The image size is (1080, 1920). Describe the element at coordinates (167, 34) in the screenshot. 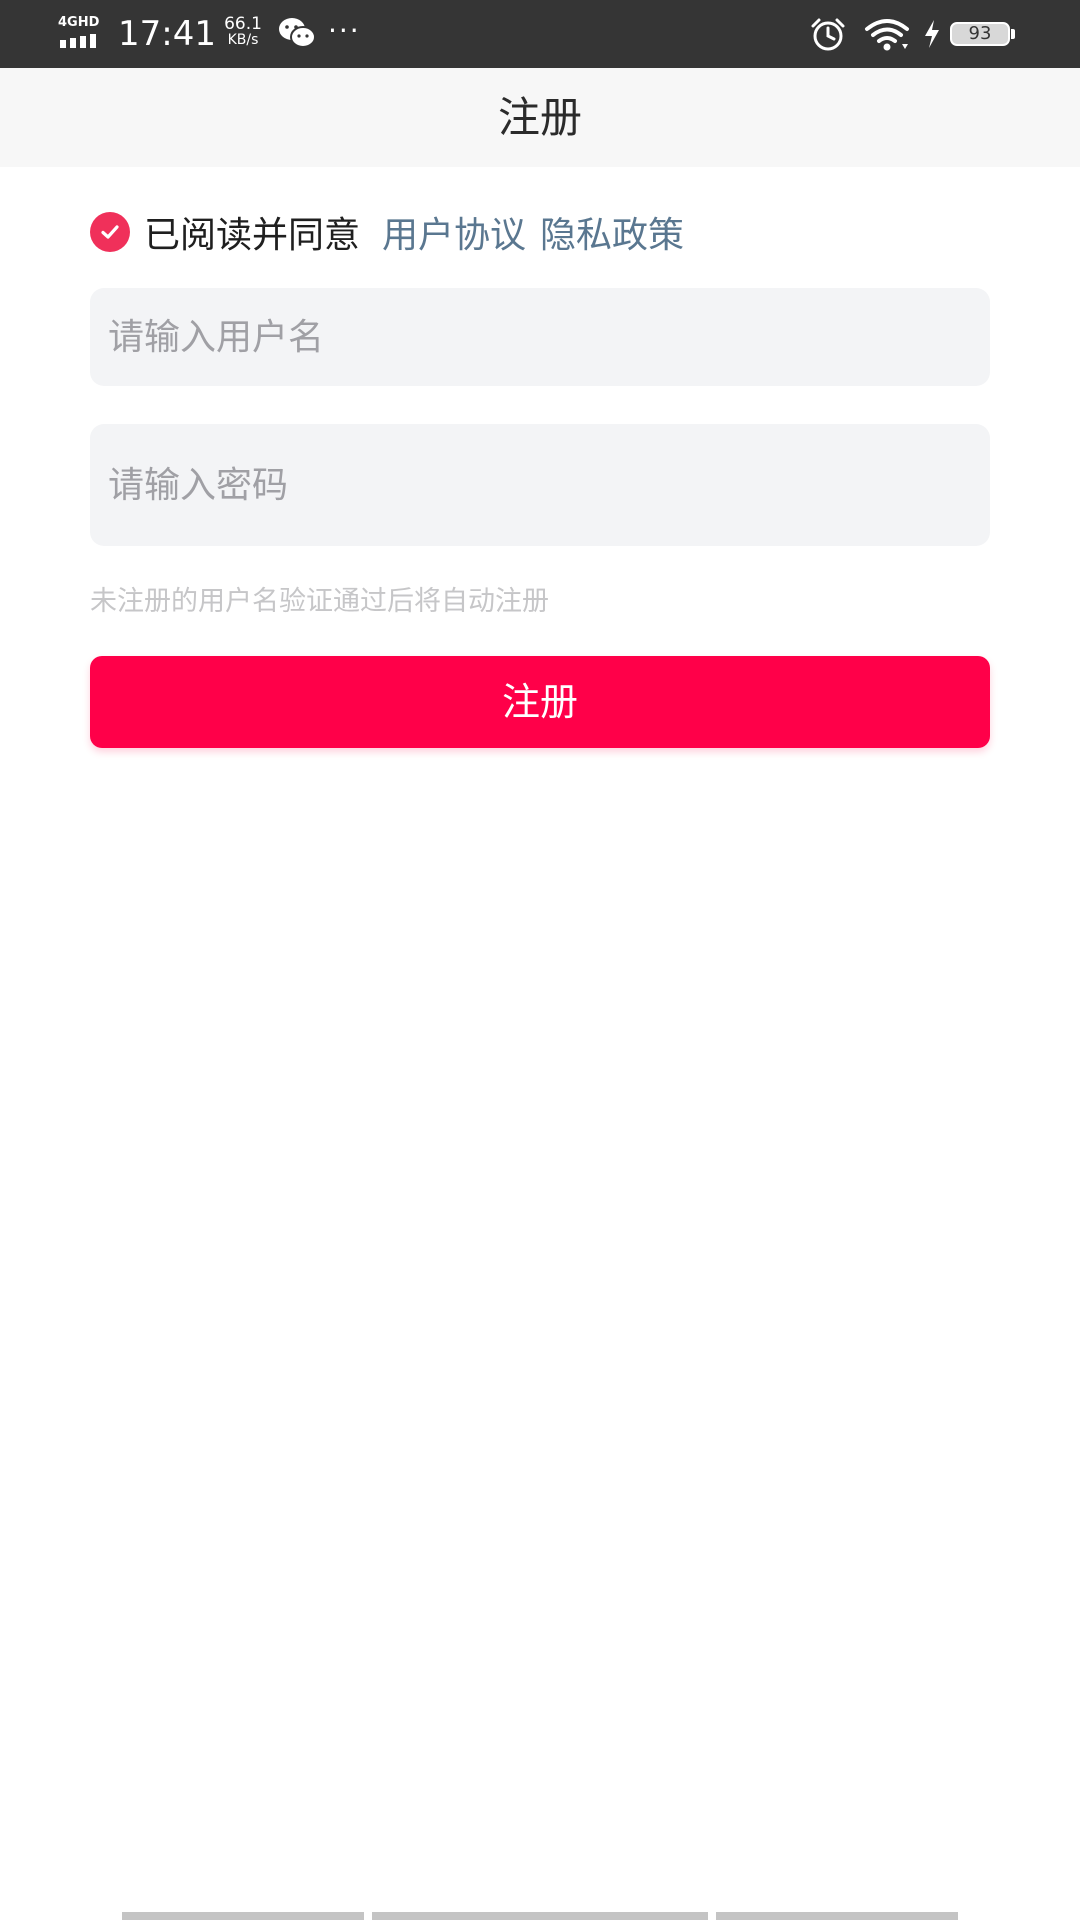

I see `status-time: 17:41` at that location.